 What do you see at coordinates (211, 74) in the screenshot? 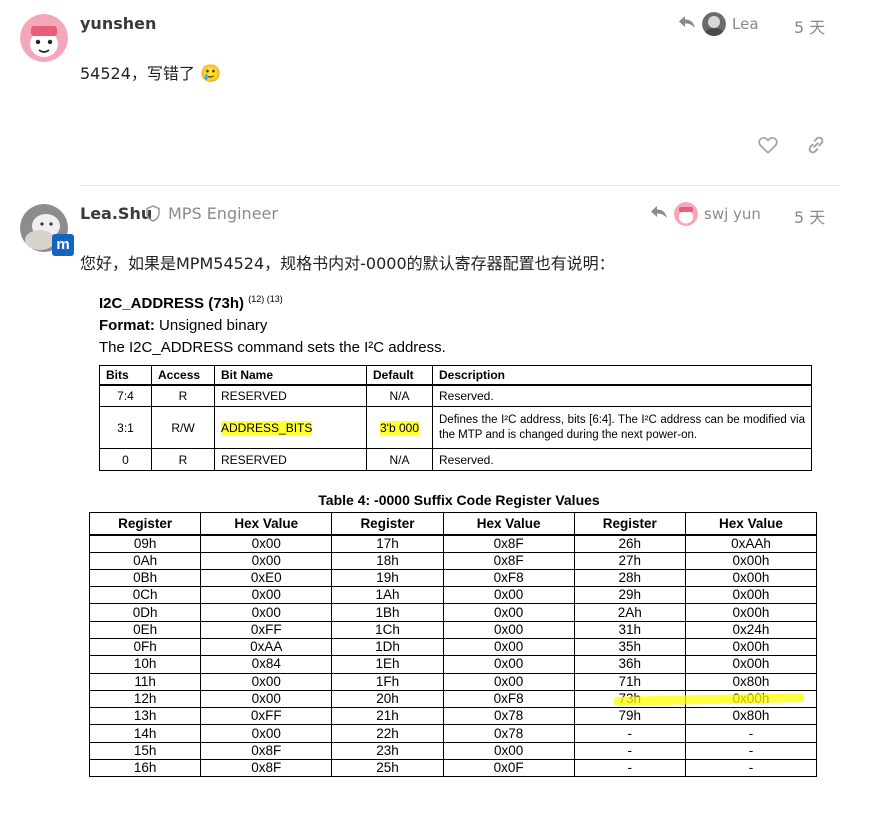
I see `emoji: 🥲` at bounding box center [211, 74].